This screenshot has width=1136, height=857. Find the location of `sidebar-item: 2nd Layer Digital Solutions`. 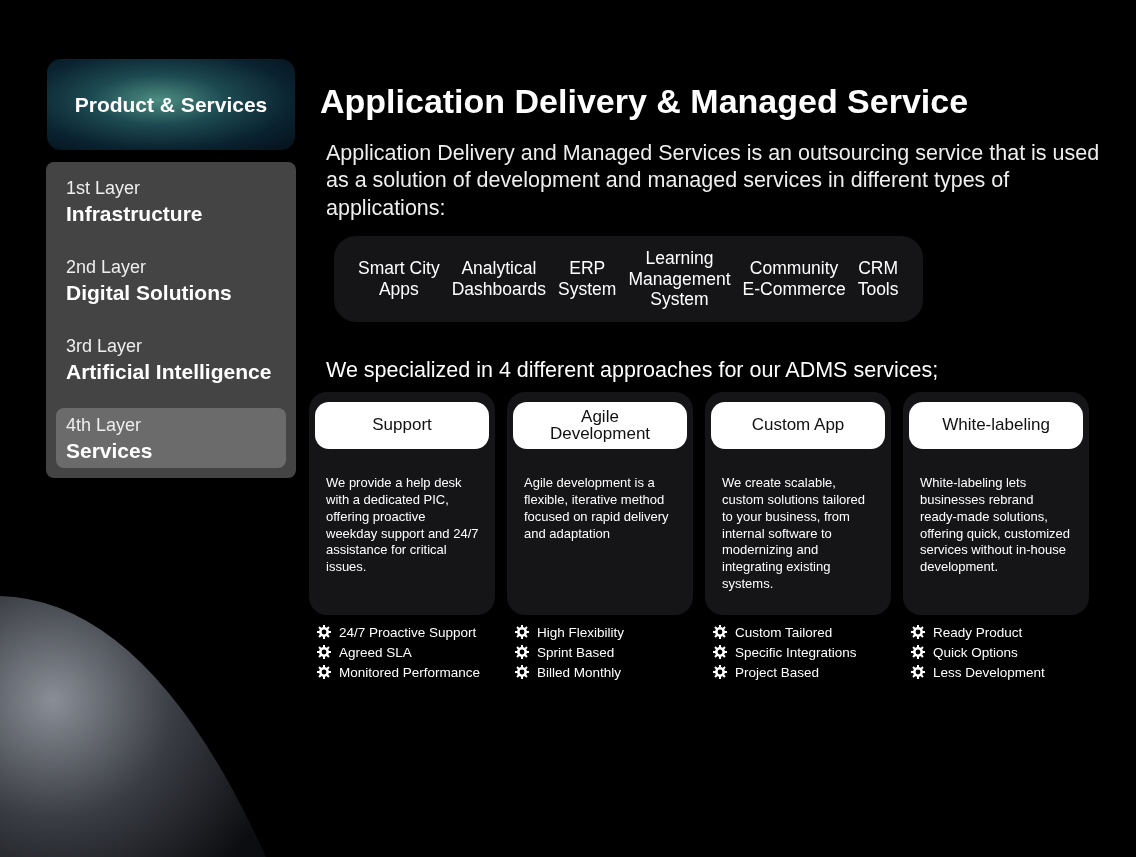

sidebar-item: 2nd Layer Digital Solutions is located at coordinates (171, 280).